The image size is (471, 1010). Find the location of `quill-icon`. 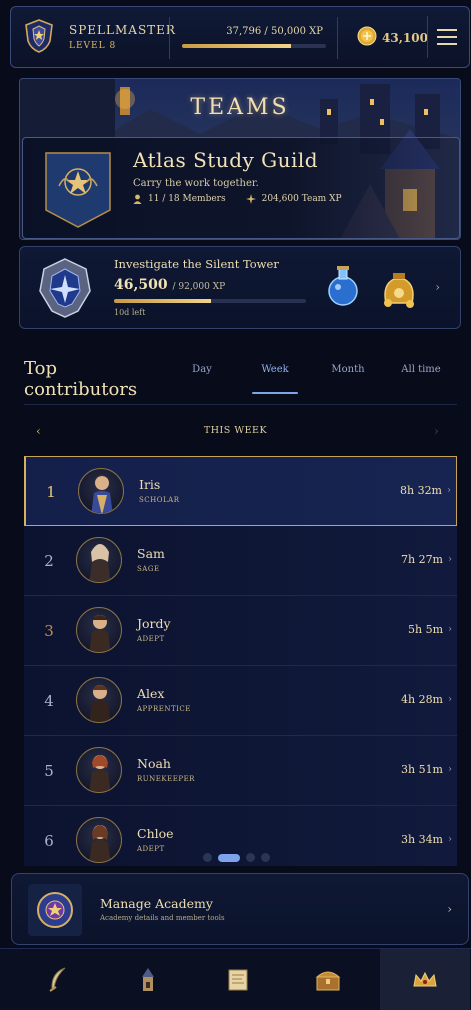

quill-icon is located at coordinates (57, 979).